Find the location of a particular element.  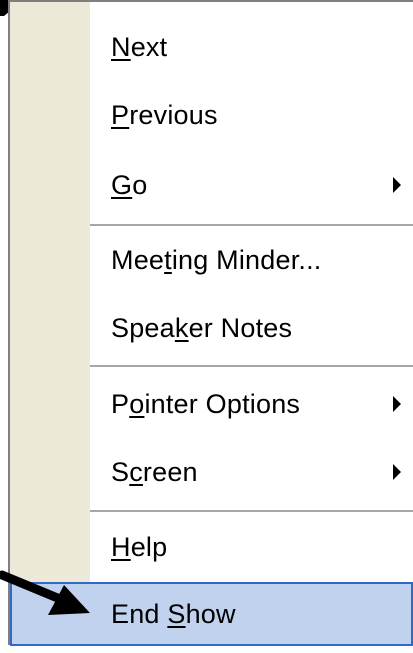

menu-item-label: Screen is located at coordinates (154, 471).